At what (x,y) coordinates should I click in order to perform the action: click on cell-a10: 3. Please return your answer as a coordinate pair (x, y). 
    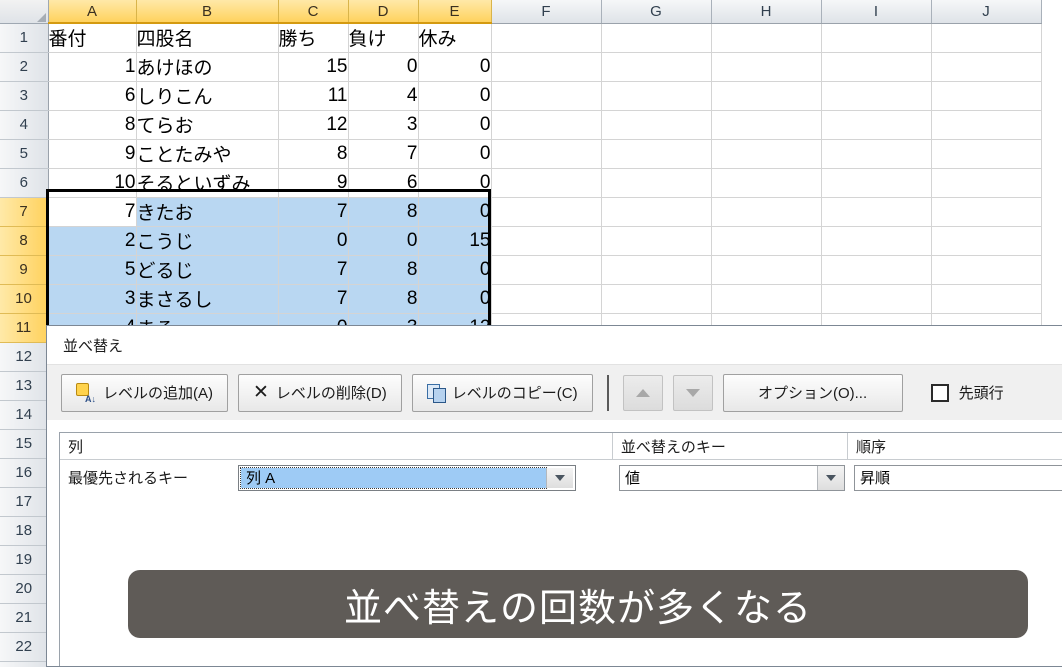
    Looking at the image, I should click on (92, 299).